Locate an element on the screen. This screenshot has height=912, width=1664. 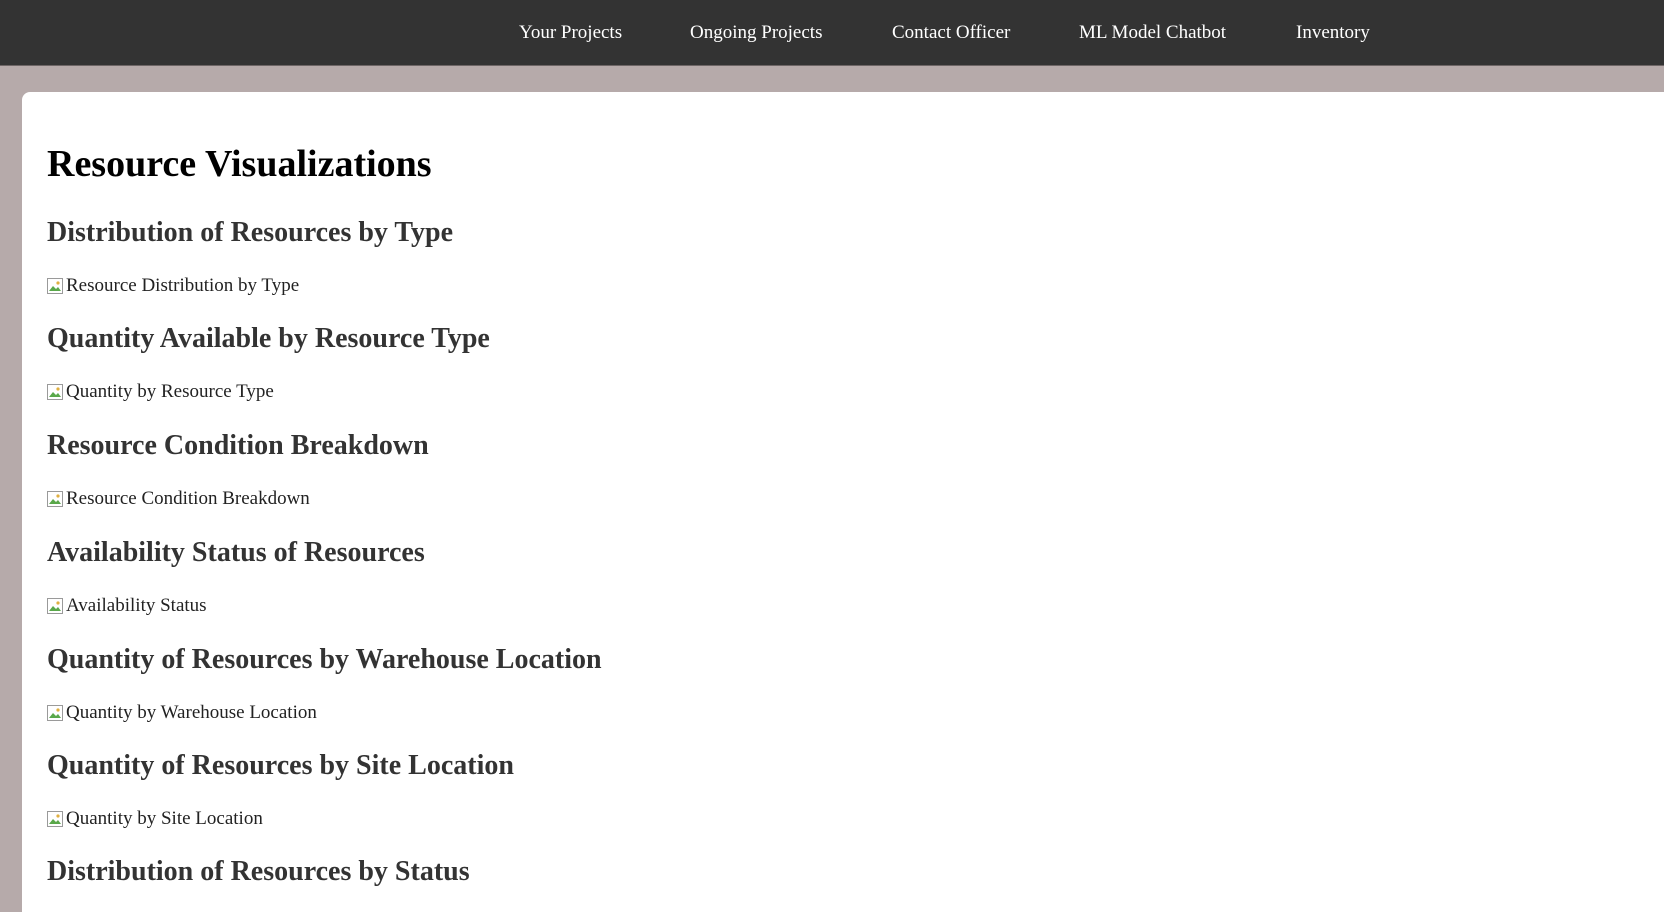
section-heading-quantity-by-type: Quantity Available by Resource Type is located at coordinates (268, 338).